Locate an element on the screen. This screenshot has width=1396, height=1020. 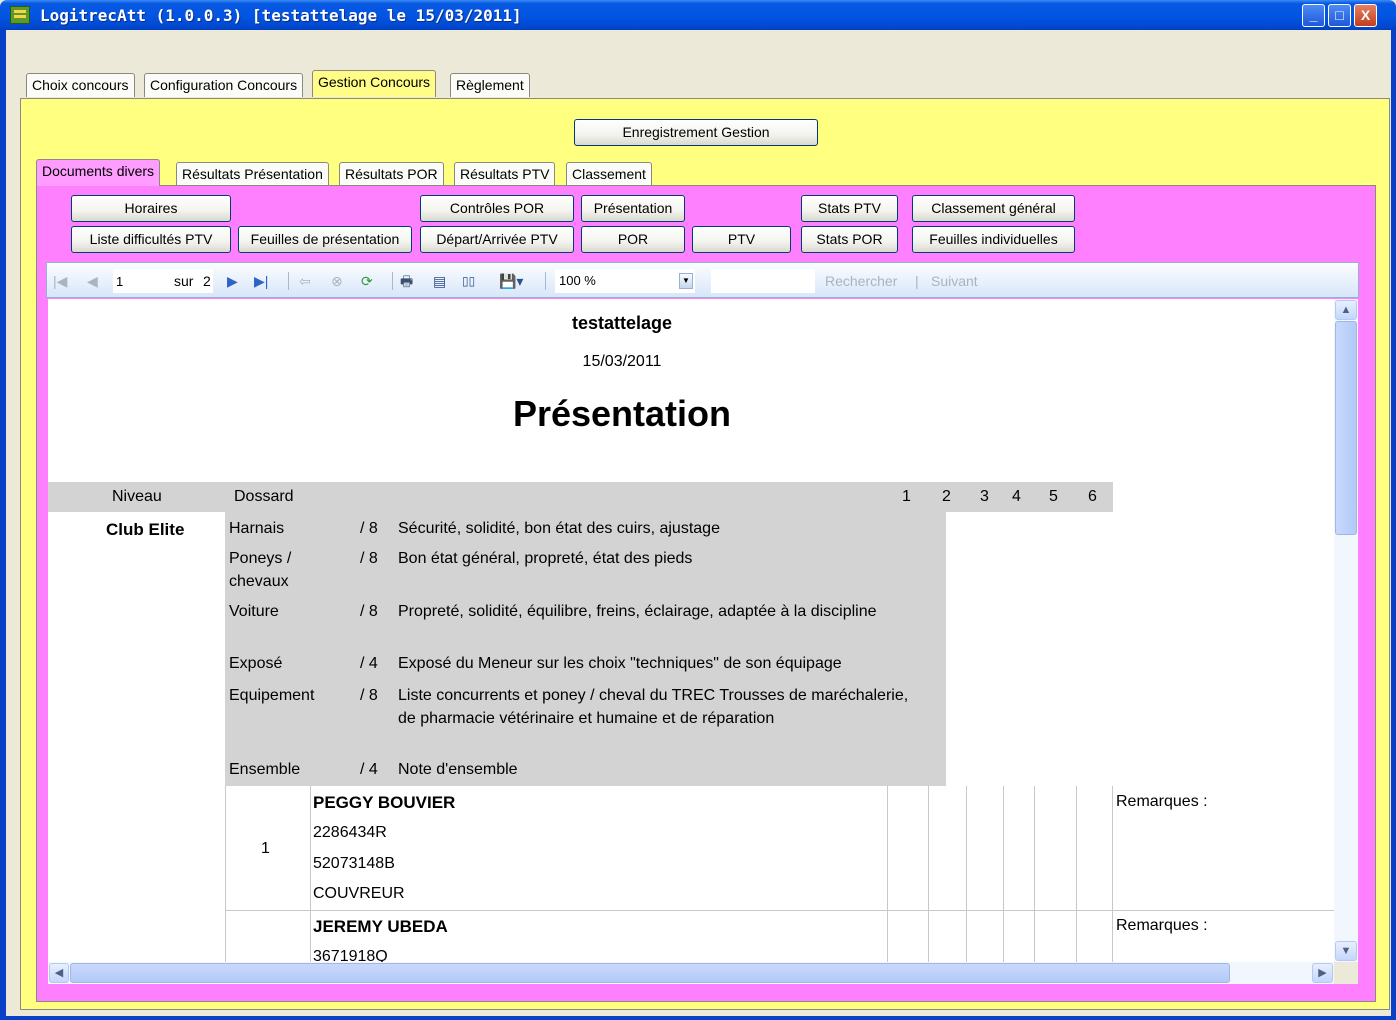
close-button: X is located at coordinates (1365, 15).